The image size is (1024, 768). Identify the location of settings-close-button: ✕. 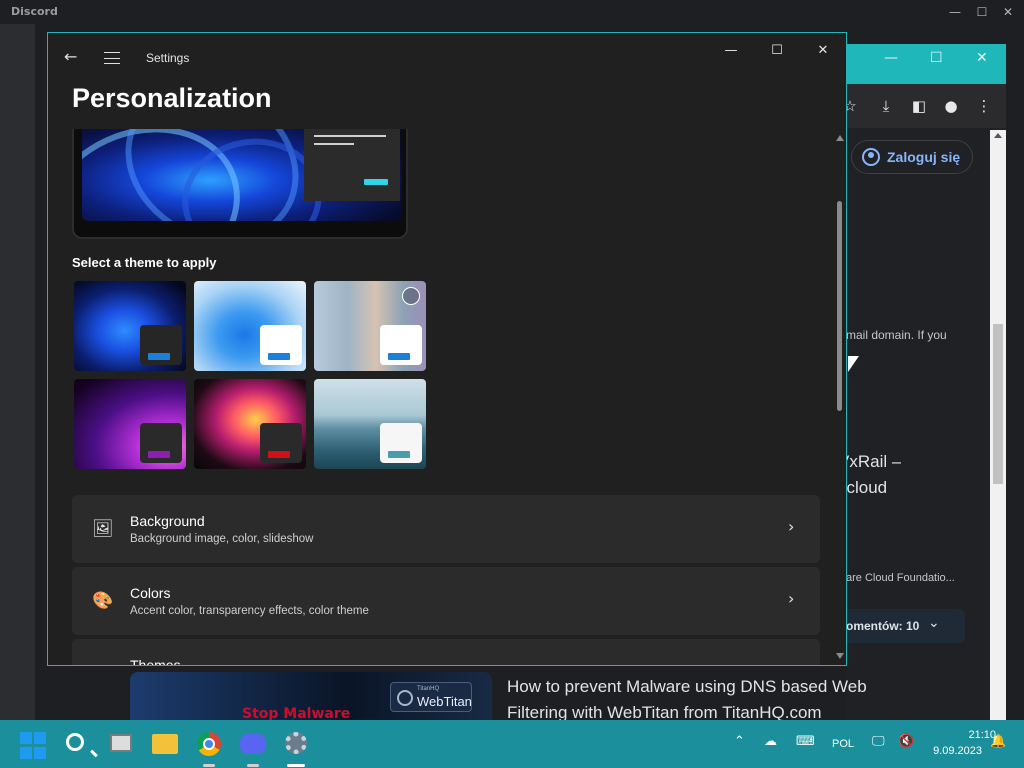
(823, 51).